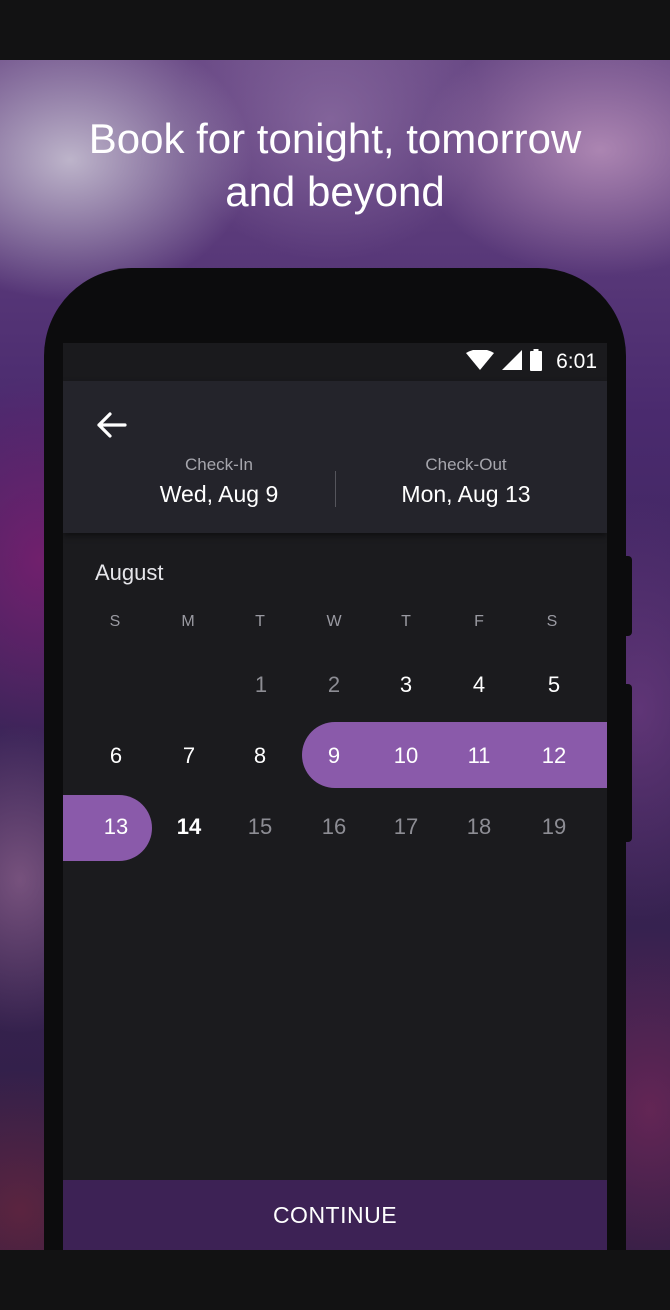 This screenshot has height=1310, width=670. I want to click on day-4: 4, so click(479, 685).